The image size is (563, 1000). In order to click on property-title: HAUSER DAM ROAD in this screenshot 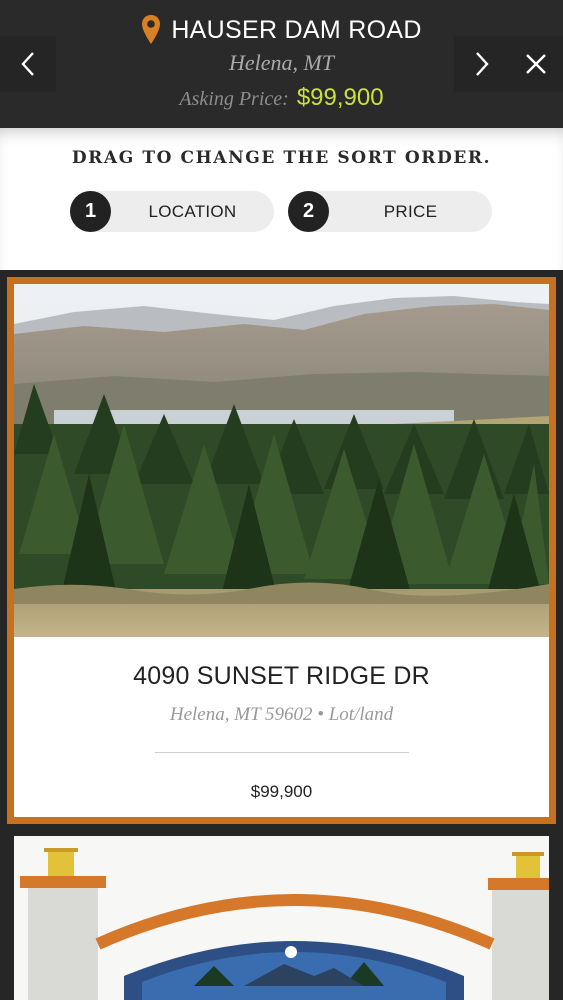, I will do `click(296, 29)`.